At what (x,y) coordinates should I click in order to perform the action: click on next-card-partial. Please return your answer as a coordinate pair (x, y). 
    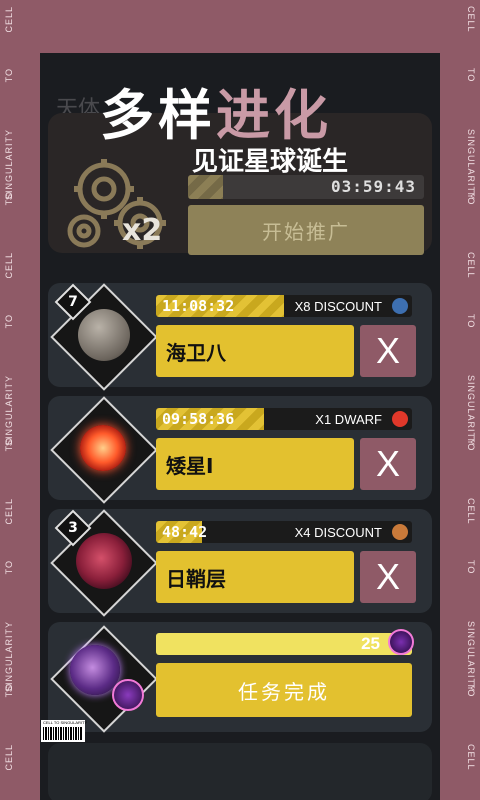
    Looking at the image, I should click on (240, 771).